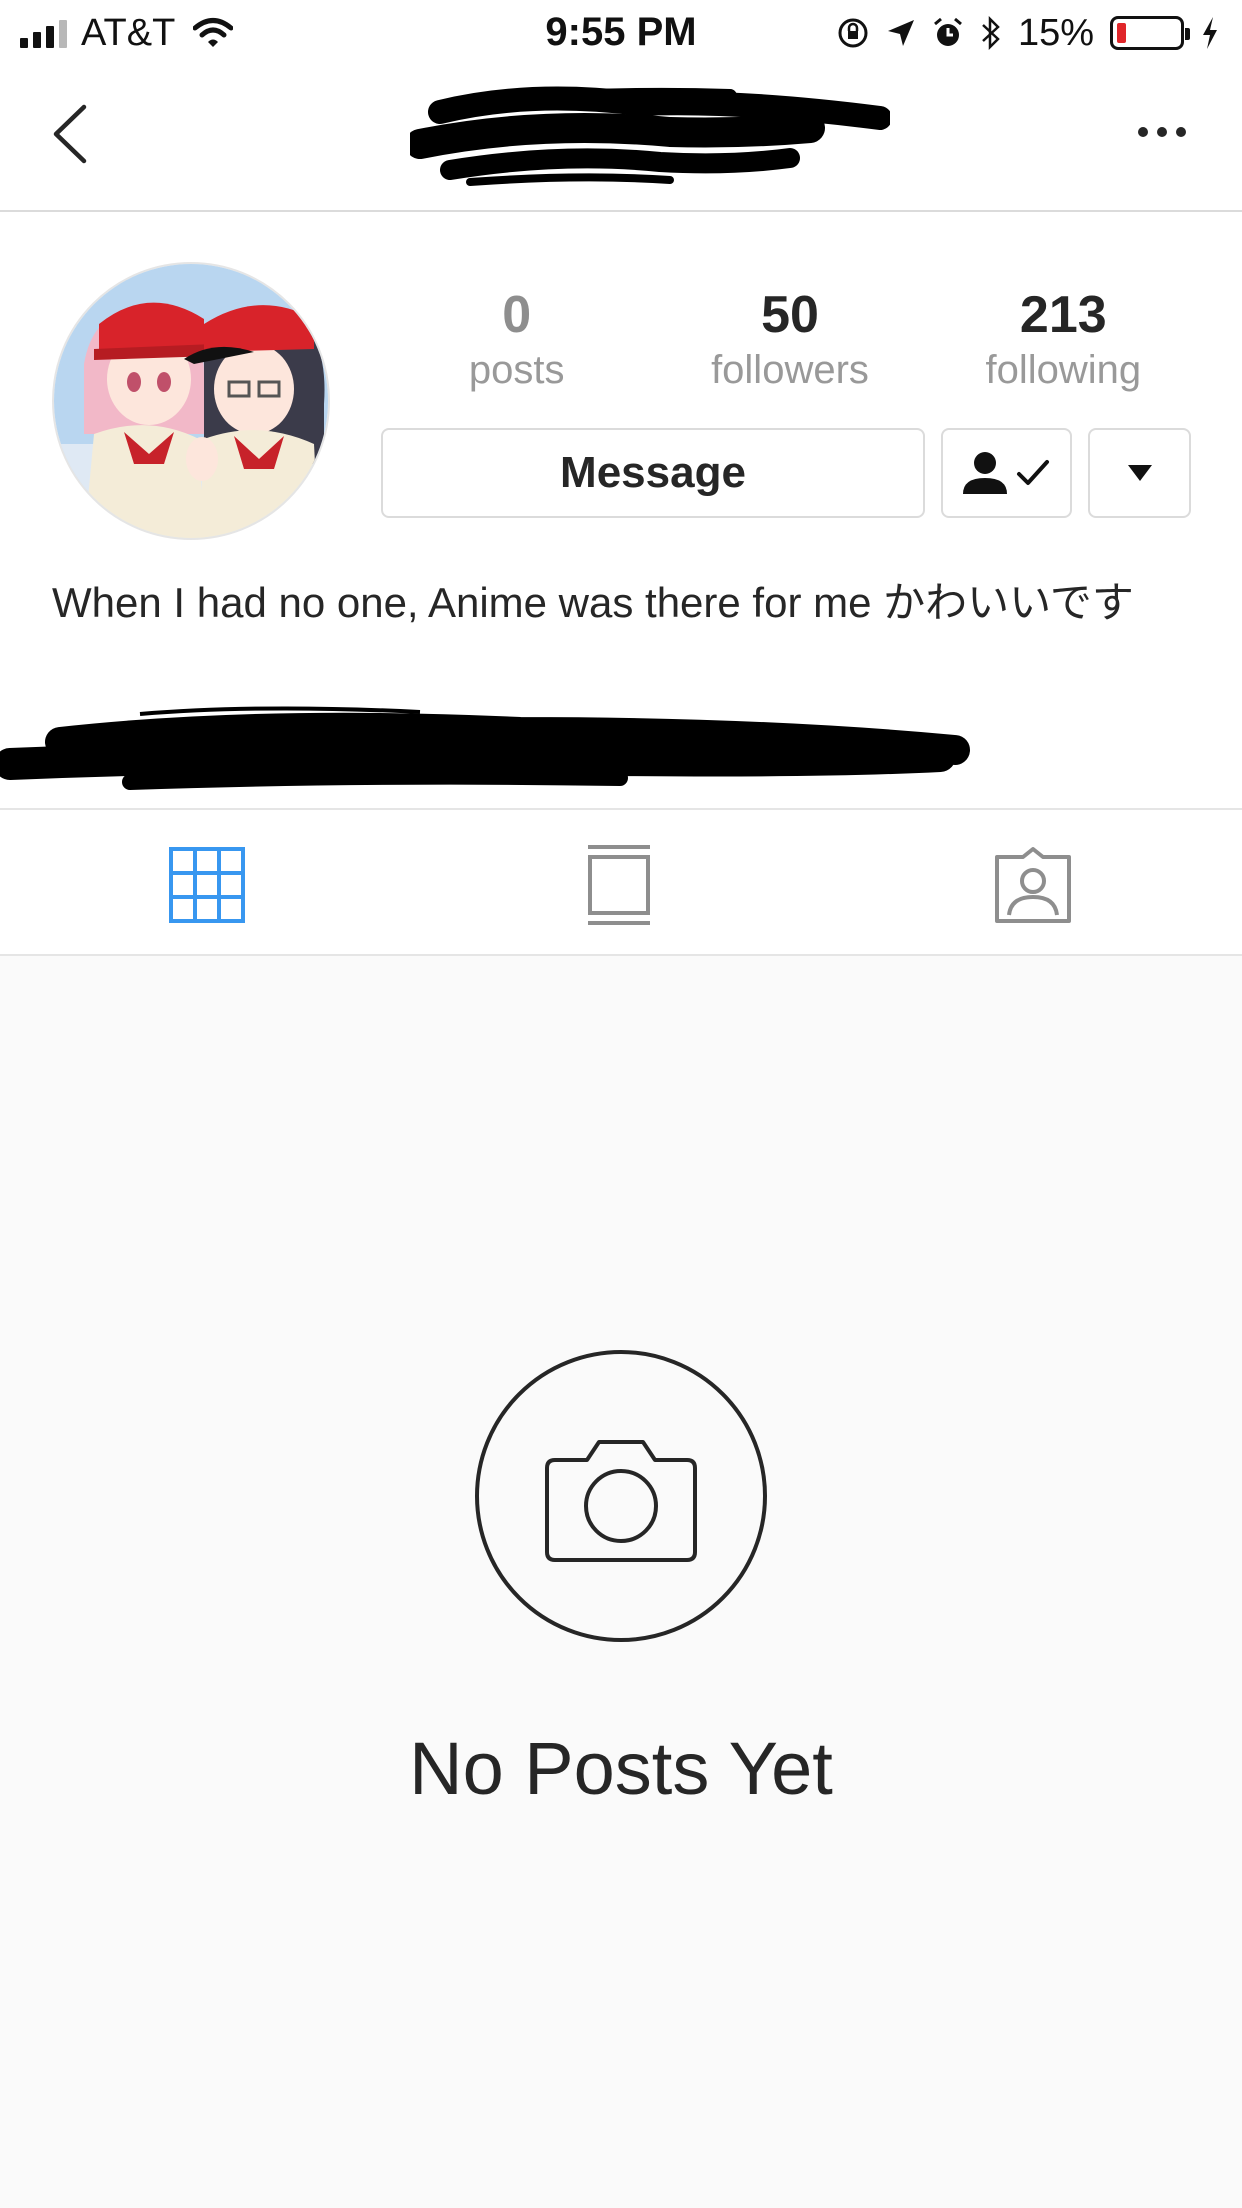  What do you see at coordinates (790, 370) in the screenshot?
I see `followers-label: followers` at bounding box center [790, 370].